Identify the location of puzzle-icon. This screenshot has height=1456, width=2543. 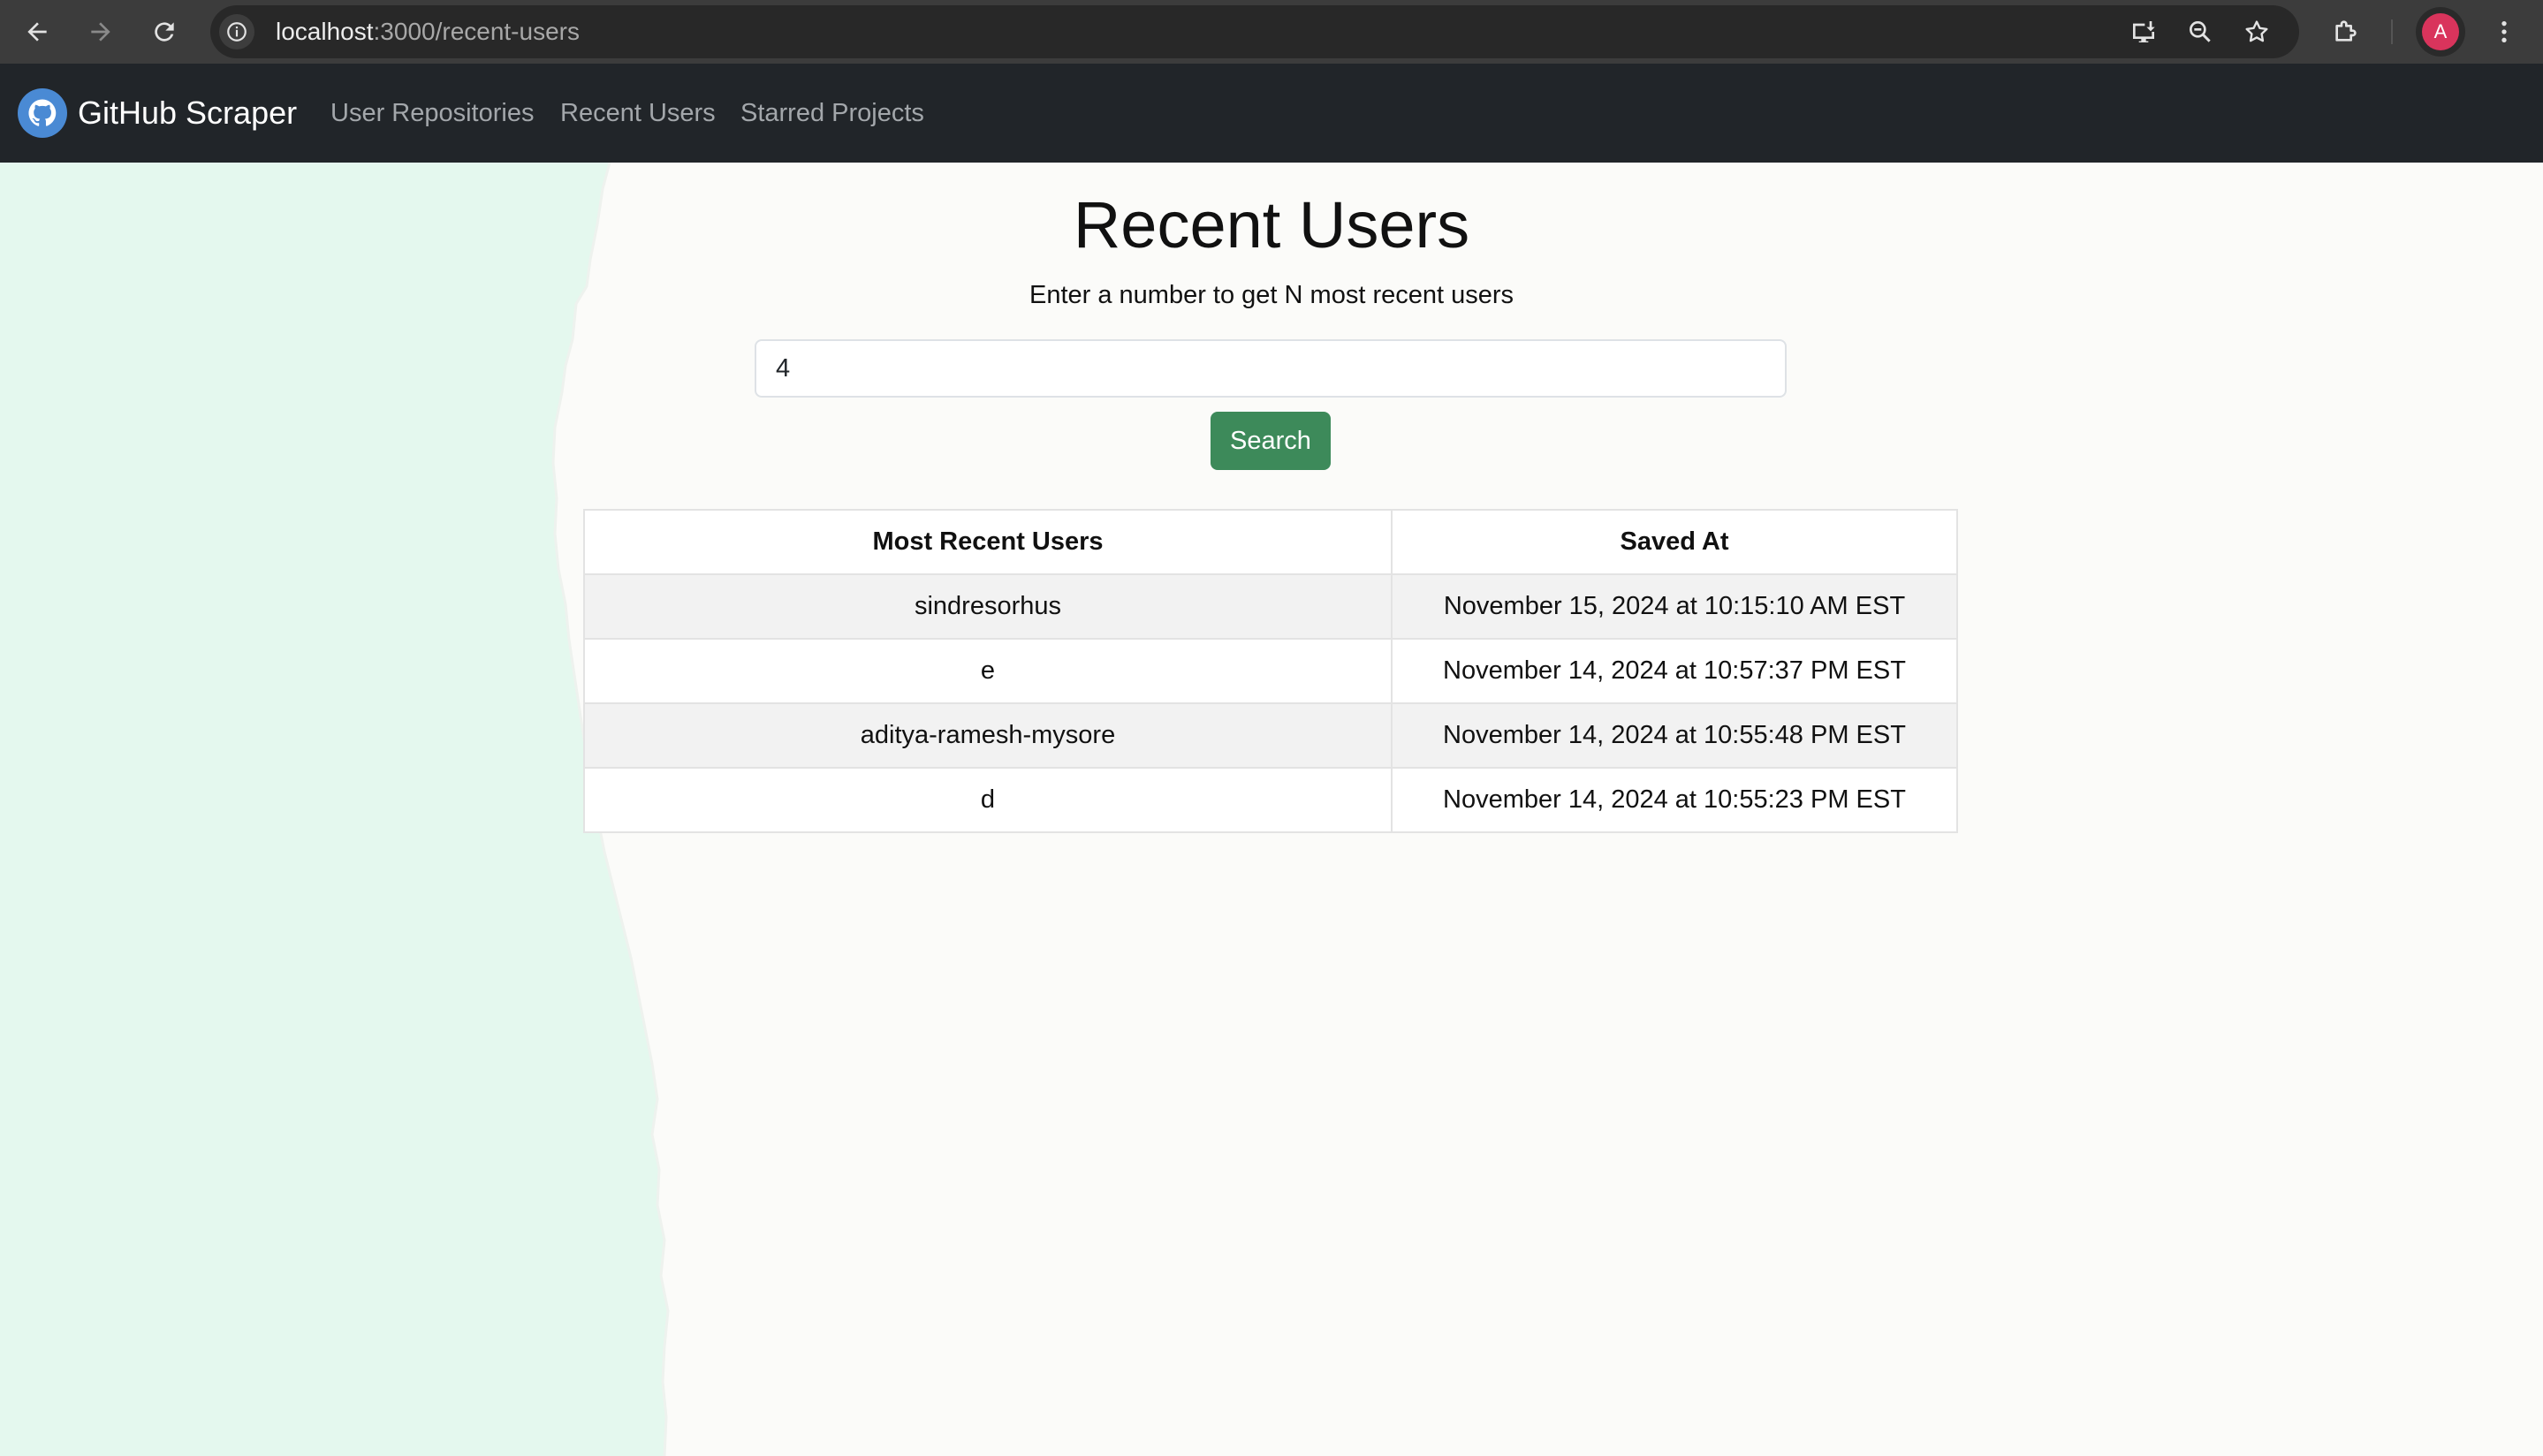
(2346, 31).